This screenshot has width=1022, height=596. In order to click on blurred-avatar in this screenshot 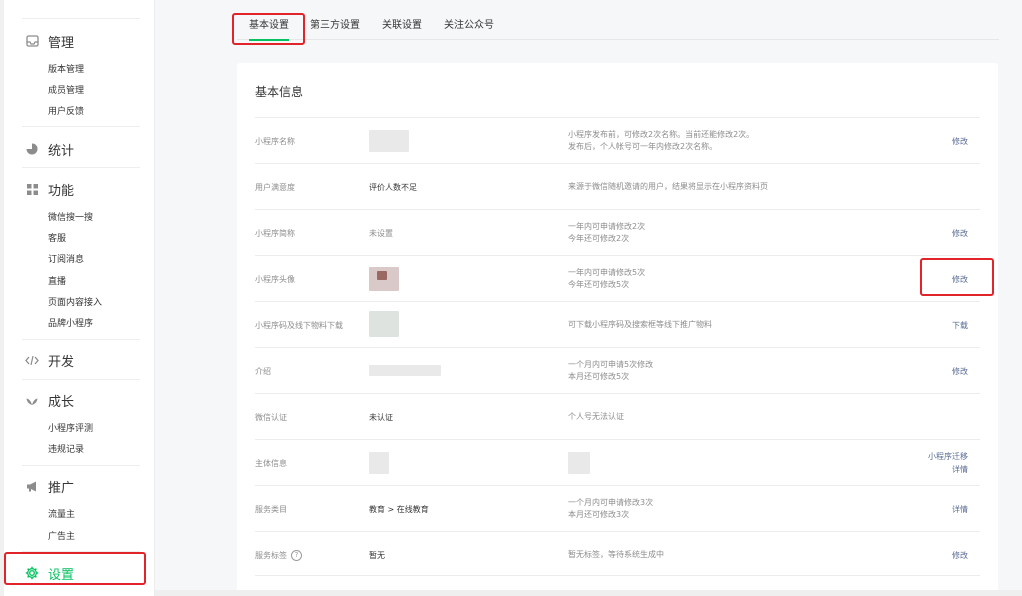, I will do `click(382, 275)`.